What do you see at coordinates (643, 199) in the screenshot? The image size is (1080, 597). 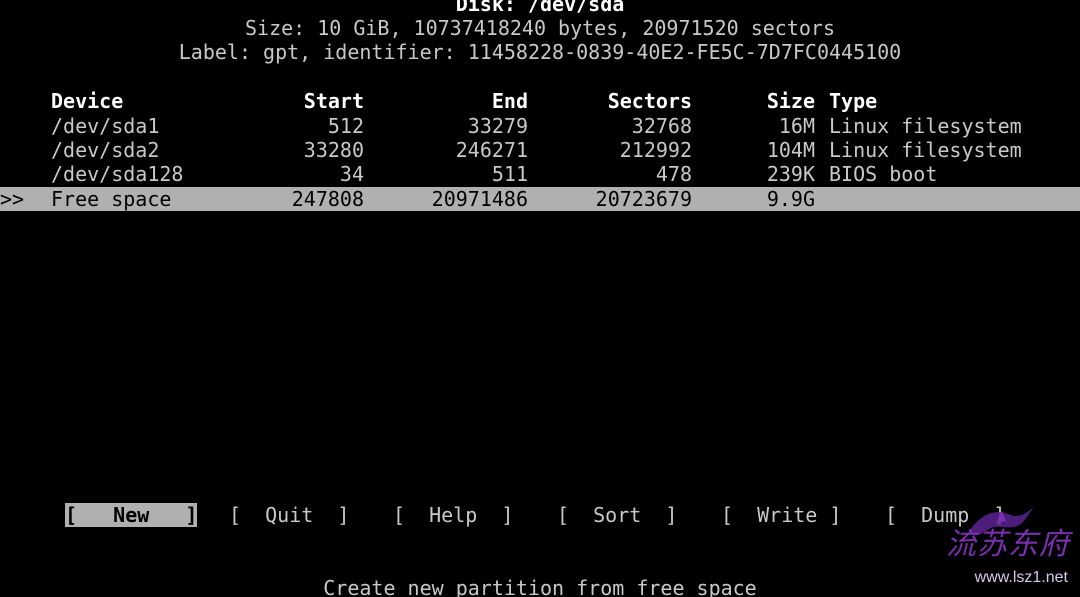 I see `row-sectors: 20723679` at bounding box center [643, 199].